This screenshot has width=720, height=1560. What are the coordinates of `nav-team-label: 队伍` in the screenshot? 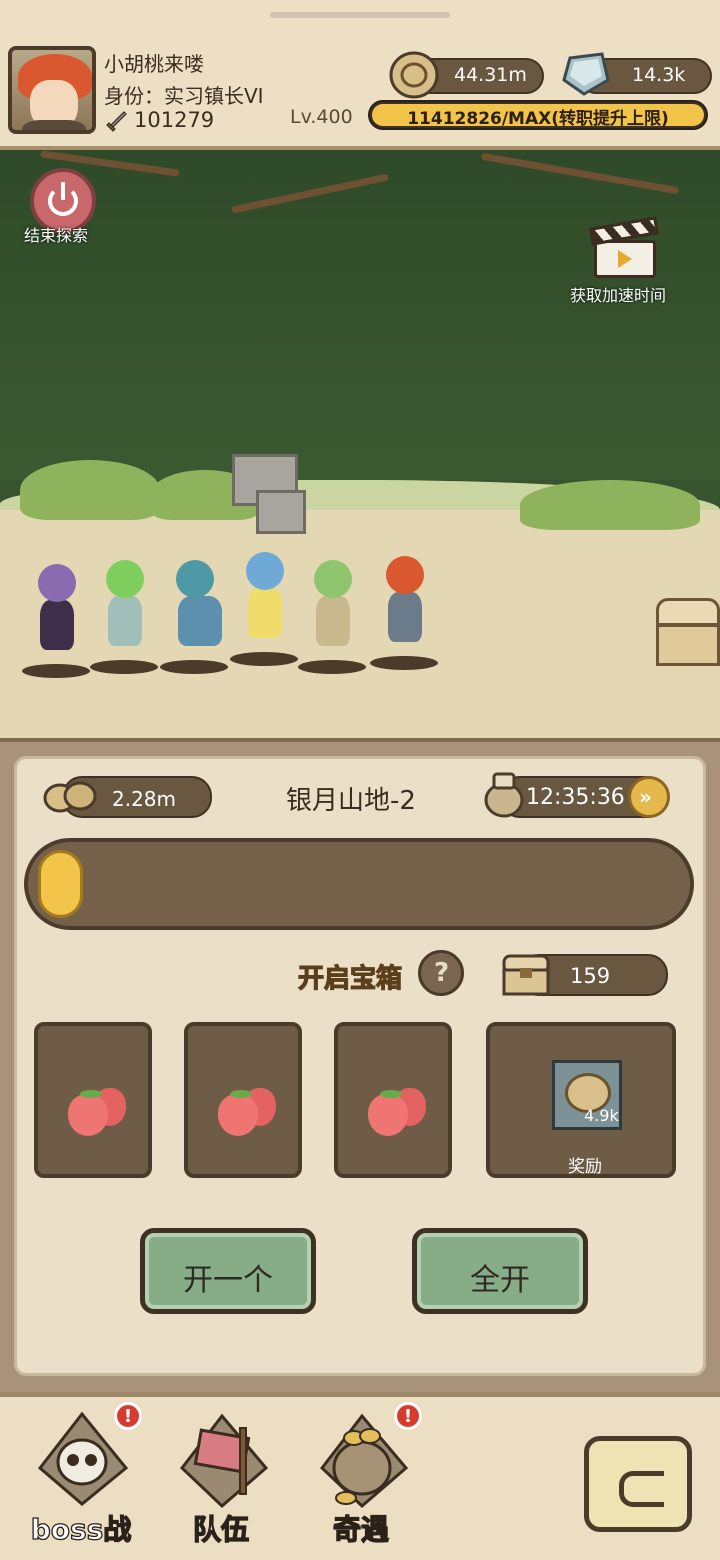 It's located at (220, 1529).